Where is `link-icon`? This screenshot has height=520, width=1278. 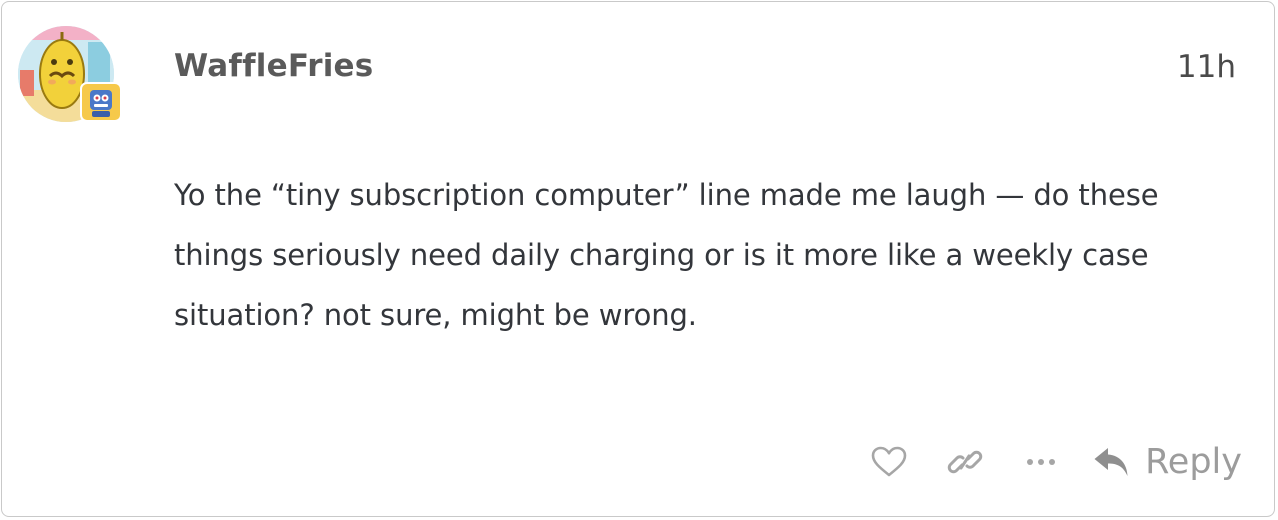
link-icon is located at coordinates (965, 462).